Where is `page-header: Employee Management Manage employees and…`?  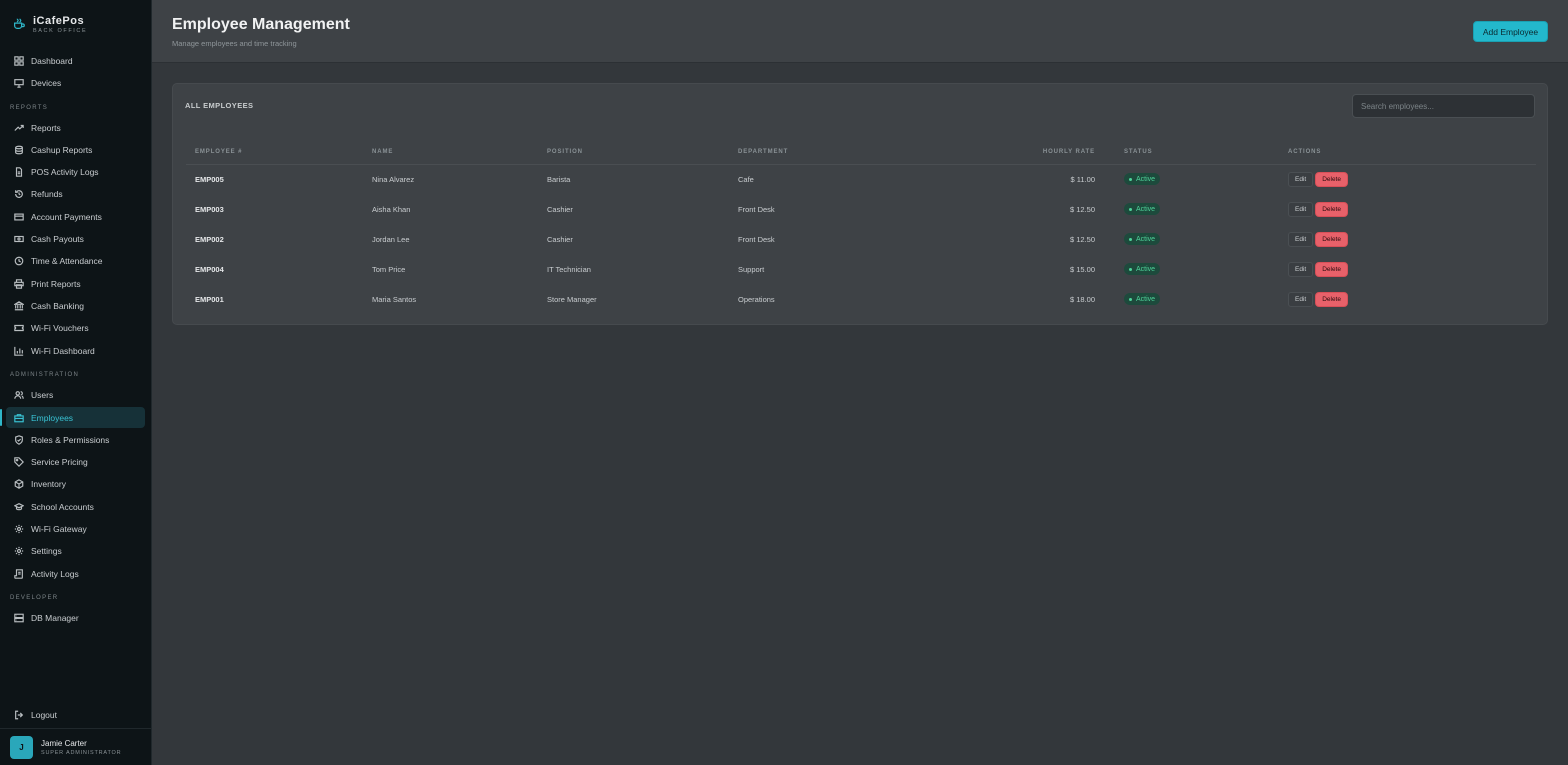 page-header: Employee Management Manage employees and… is located at coordinates (860, 31).